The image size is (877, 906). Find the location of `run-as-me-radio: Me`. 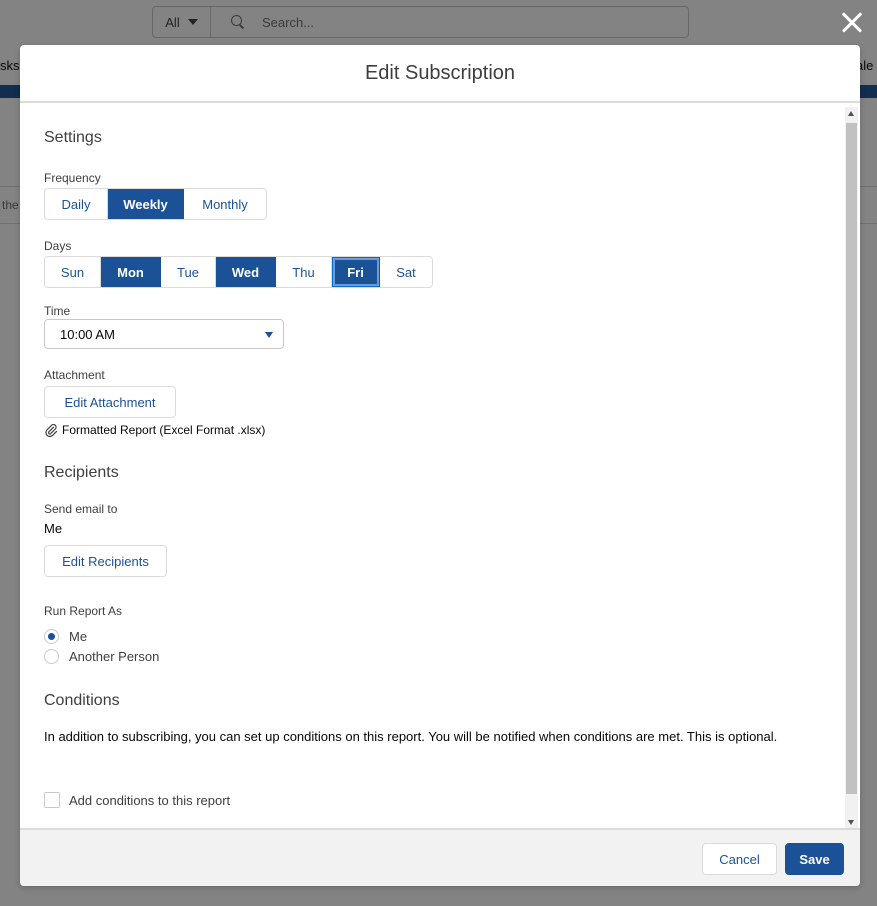

run-as-me-radio: Me is located at coordinates (65, 636).